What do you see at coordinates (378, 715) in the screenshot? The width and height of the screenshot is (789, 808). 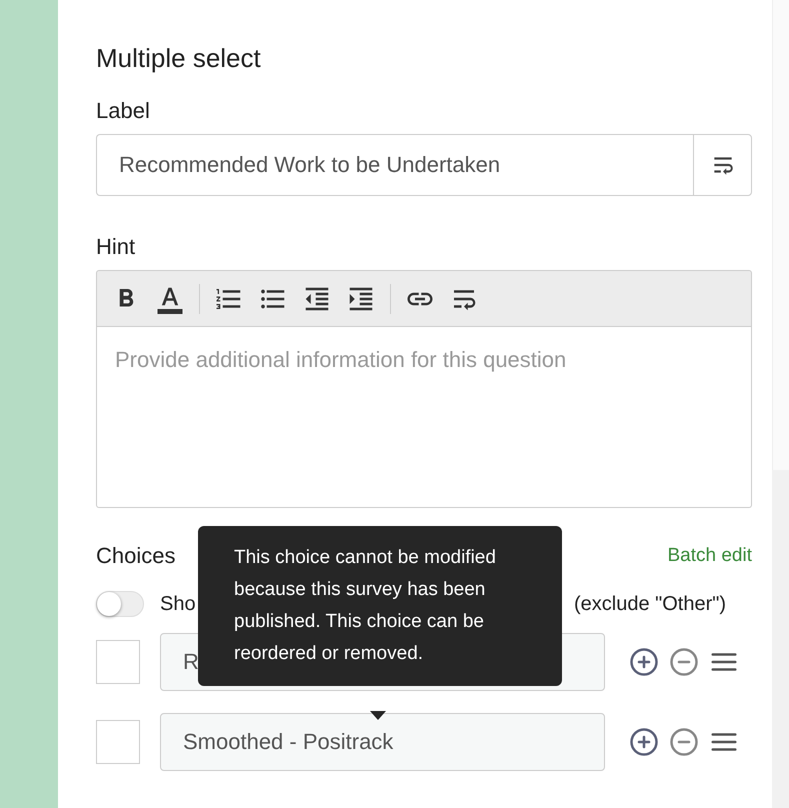 I see `tooltip-arrow` at bounding box center [378, 715].